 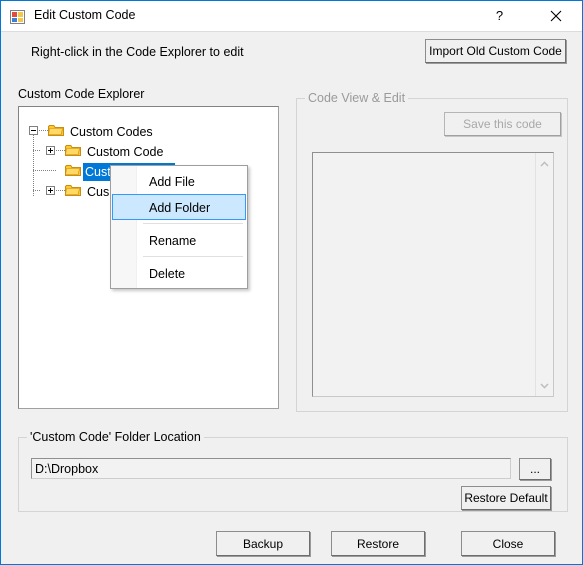 I want to click on tree-row: Custom Code, so click(x=148, y=151).